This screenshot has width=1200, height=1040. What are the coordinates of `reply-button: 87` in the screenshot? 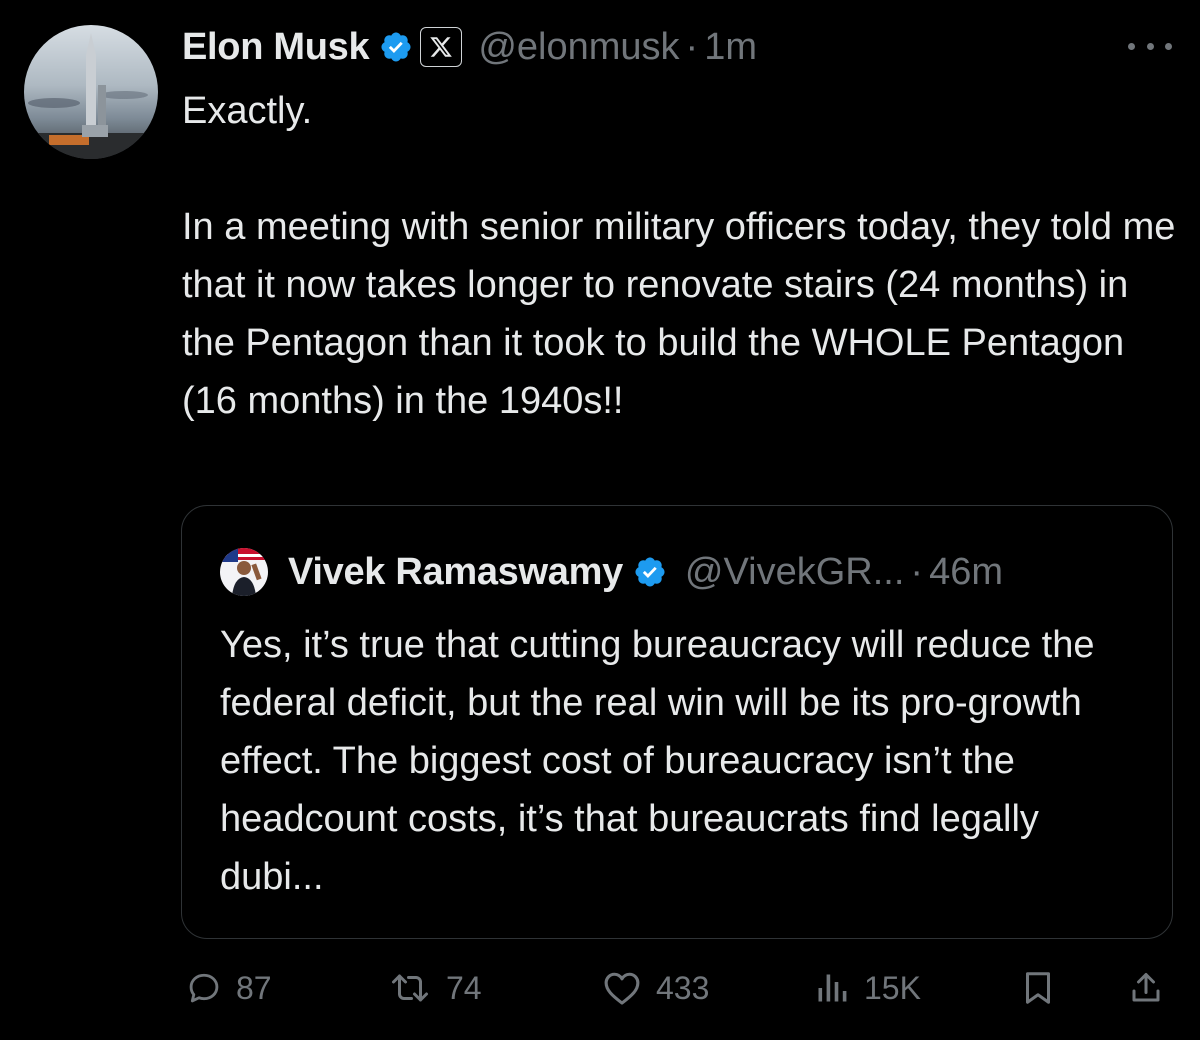 It's located at (229, 988).